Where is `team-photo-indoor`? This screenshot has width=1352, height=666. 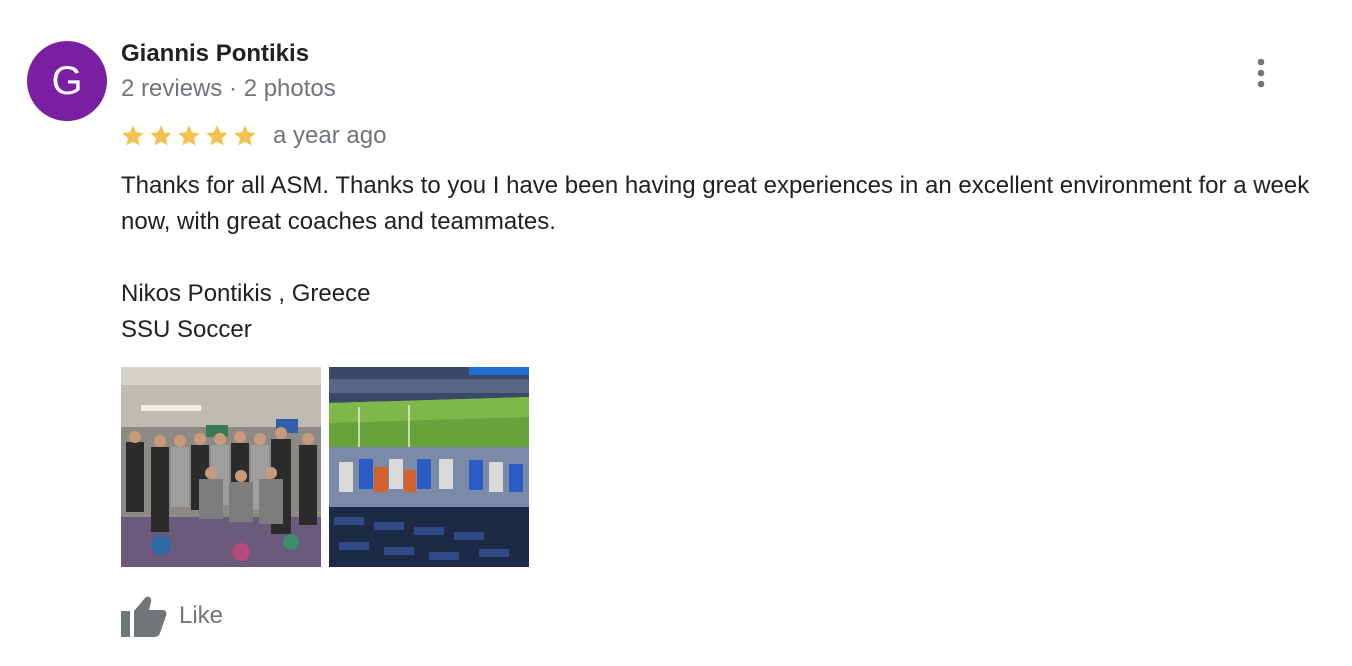 team-photo-indoor is located at coordinates (221, 467).